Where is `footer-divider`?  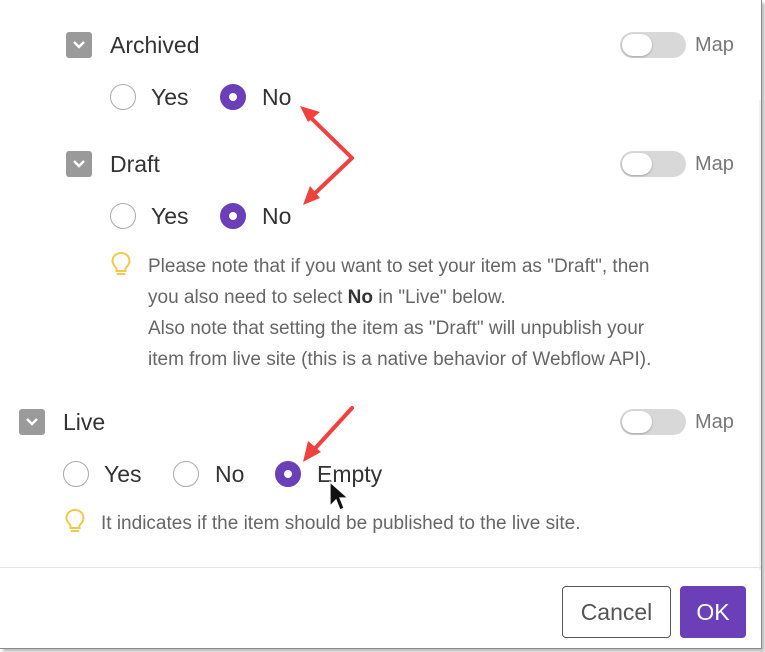 footer-divider is located at coordinates (380, 567).